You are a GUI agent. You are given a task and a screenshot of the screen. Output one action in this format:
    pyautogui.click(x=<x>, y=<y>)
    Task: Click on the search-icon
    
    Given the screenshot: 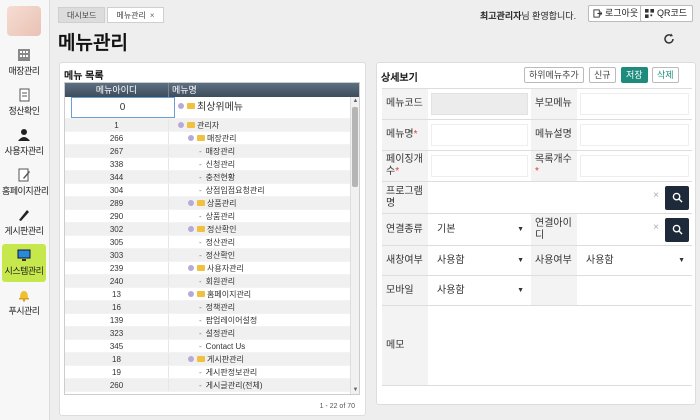 What is the action you would take?
    pyautogui.click(x=677, y=229)
    